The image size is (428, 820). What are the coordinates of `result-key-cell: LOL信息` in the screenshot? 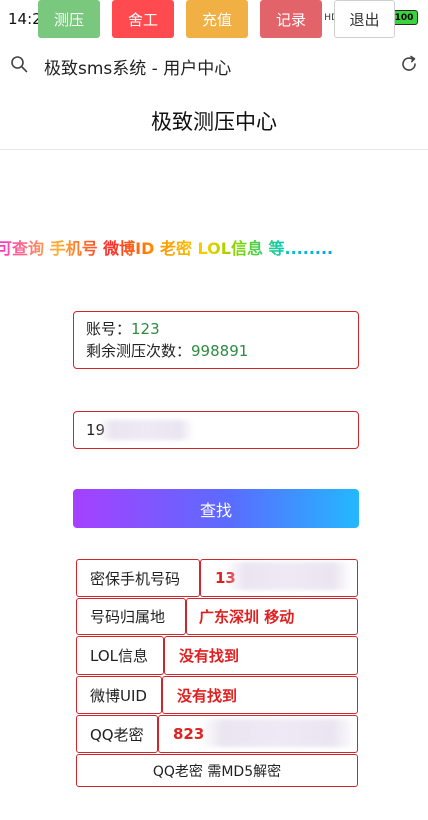 It's located at (120, 655).